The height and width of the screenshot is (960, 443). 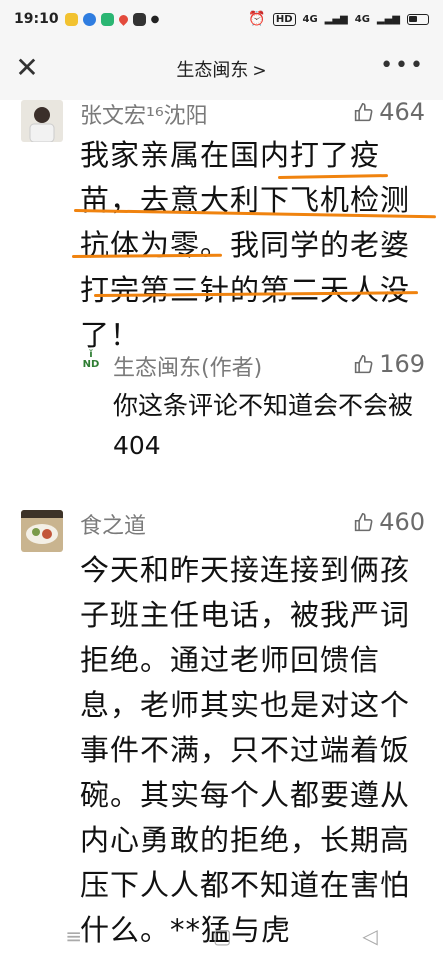 What do you see at coordinates (402, 522) in the screenshot?
I see `like-count: 460` at bounding box center [402, 522].